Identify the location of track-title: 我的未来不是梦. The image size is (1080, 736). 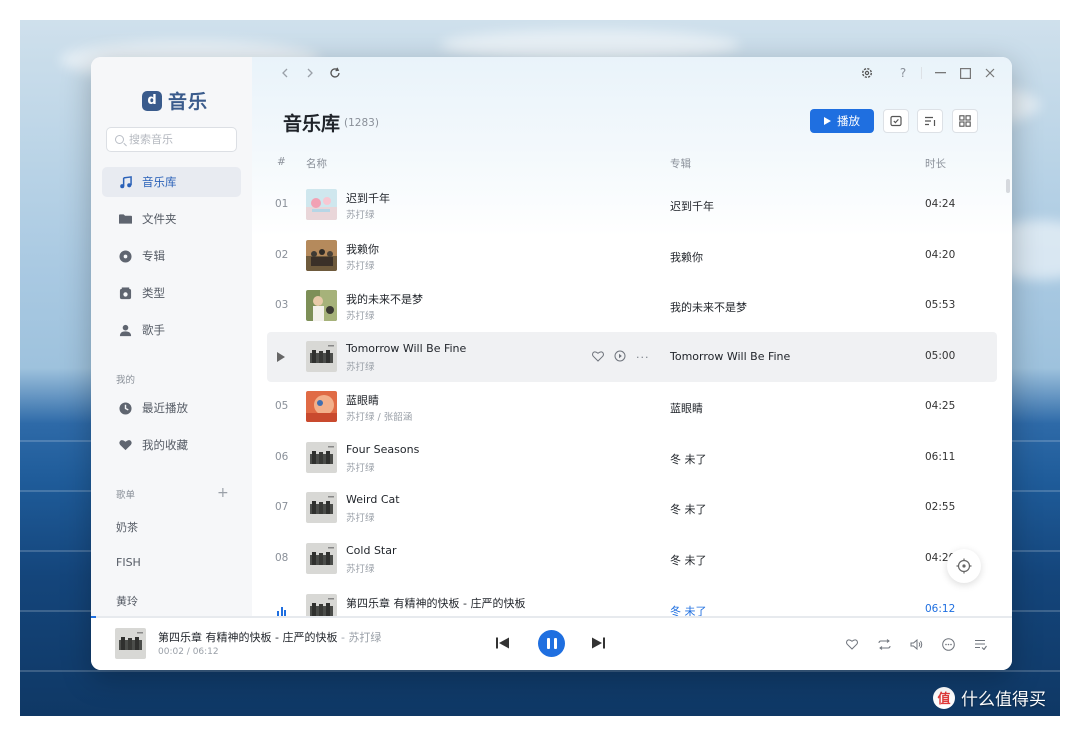
(384, 299).